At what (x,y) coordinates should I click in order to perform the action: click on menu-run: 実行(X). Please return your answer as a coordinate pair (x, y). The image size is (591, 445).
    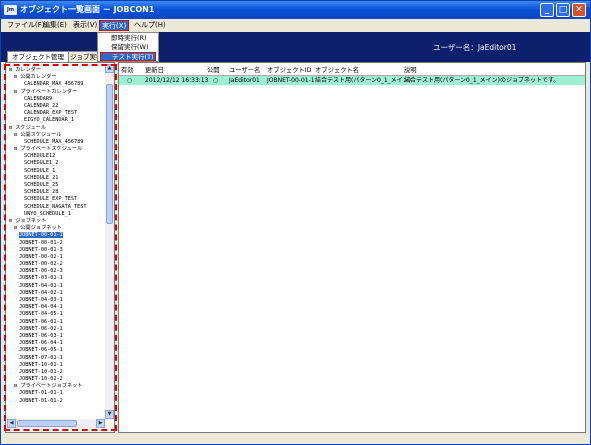
    Looking at the image, I should click on (114, 25).